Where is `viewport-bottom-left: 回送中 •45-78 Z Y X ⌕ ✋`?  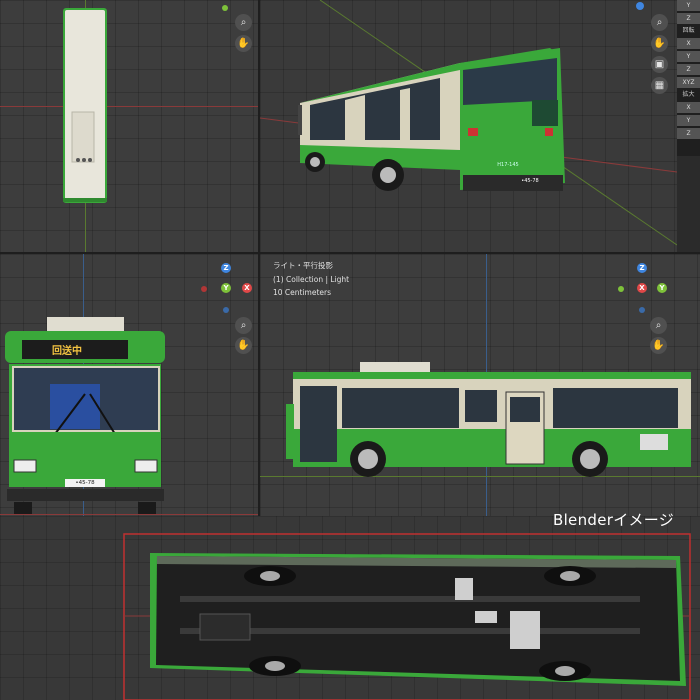 viewport-bottom-left: 回送中 •45-78 Z Y X ⌕ ✋ is located at coordinates (129, 385).